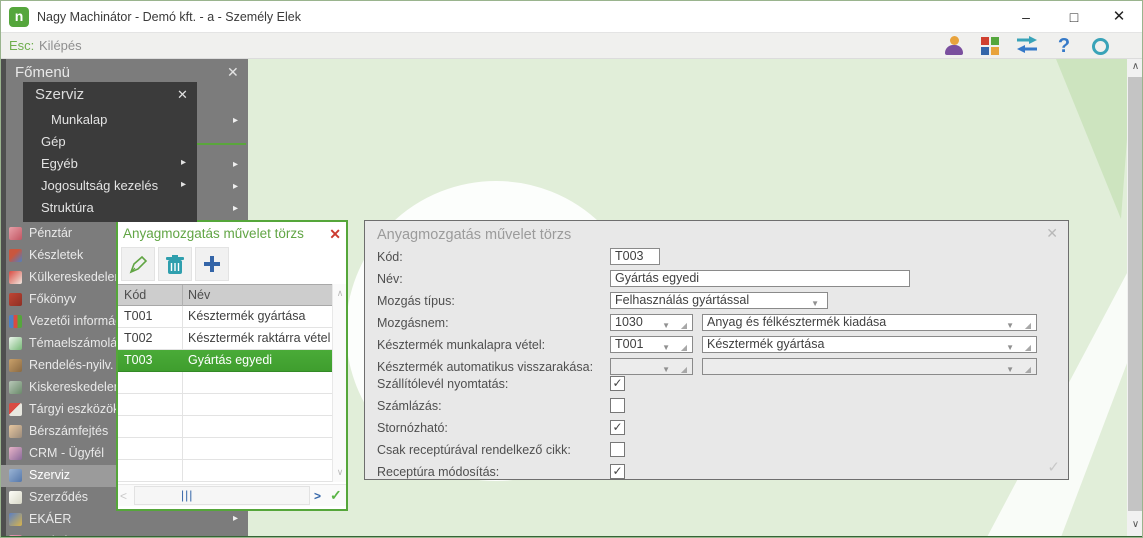 The height and width of the screenshot is (538, 1143). What do you see at coordinates (1064, 46) in the screenshot?
I see `help-icon: ?` at bounding box center [1064, 46].